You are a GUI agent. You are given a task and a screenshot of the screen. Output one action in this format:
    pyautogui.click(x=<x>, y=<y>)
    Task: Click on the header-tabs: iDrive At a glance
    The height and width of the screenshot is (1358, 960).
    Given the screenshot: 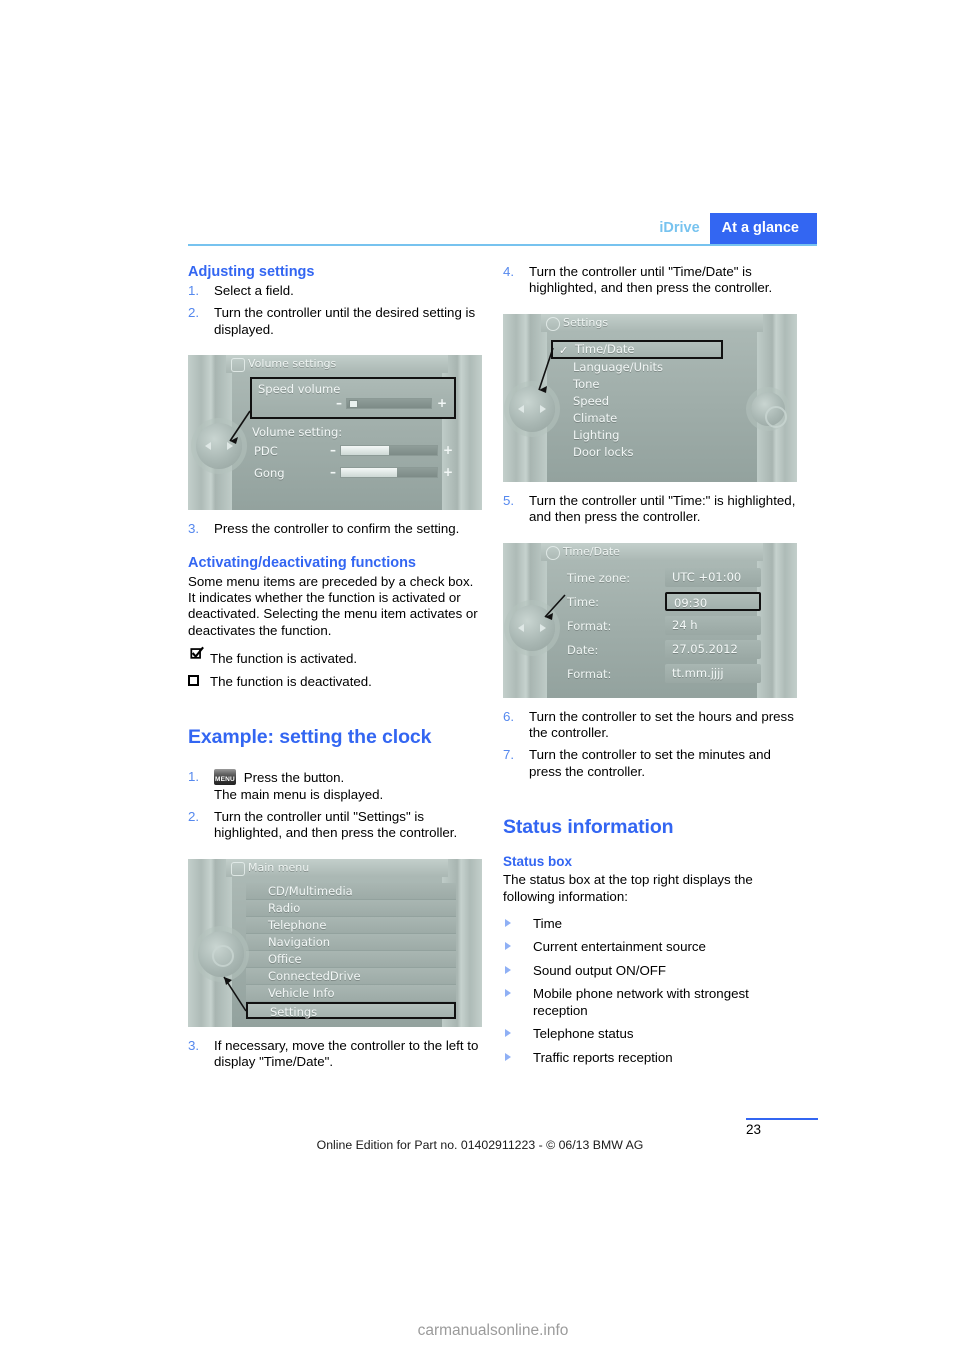 What is the action you would take?
    pyautogui.click(x=738, y=228)
    